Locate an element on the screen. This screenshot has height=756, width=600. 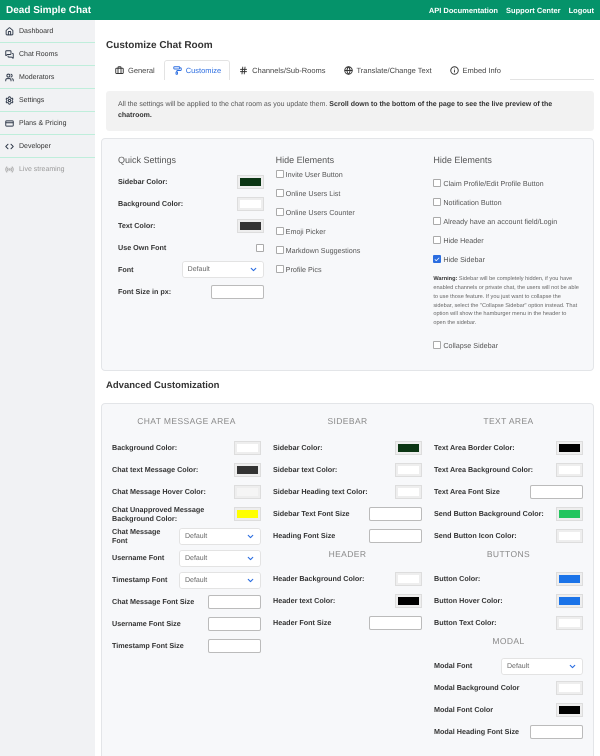
section-title: Advanced Customization is located at coordinates (163, 386).